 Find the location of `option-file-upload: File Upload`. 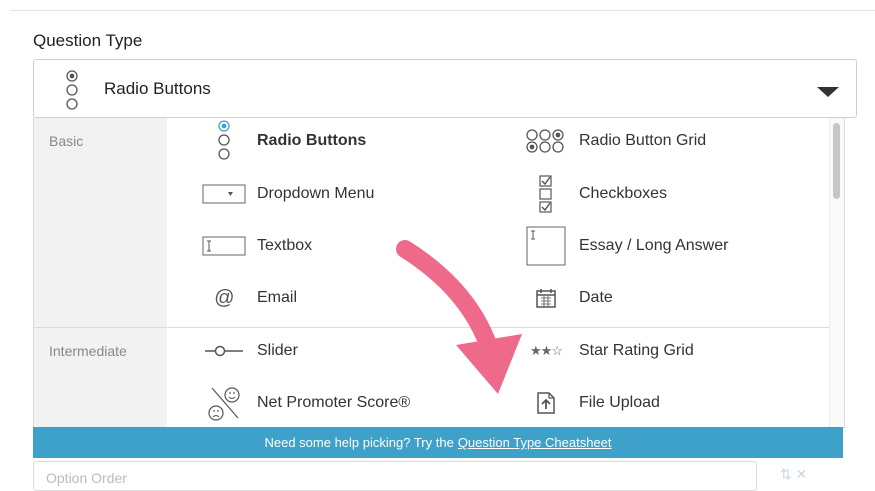

option-file-upload: File Upload is located at coordinates (590, 403).